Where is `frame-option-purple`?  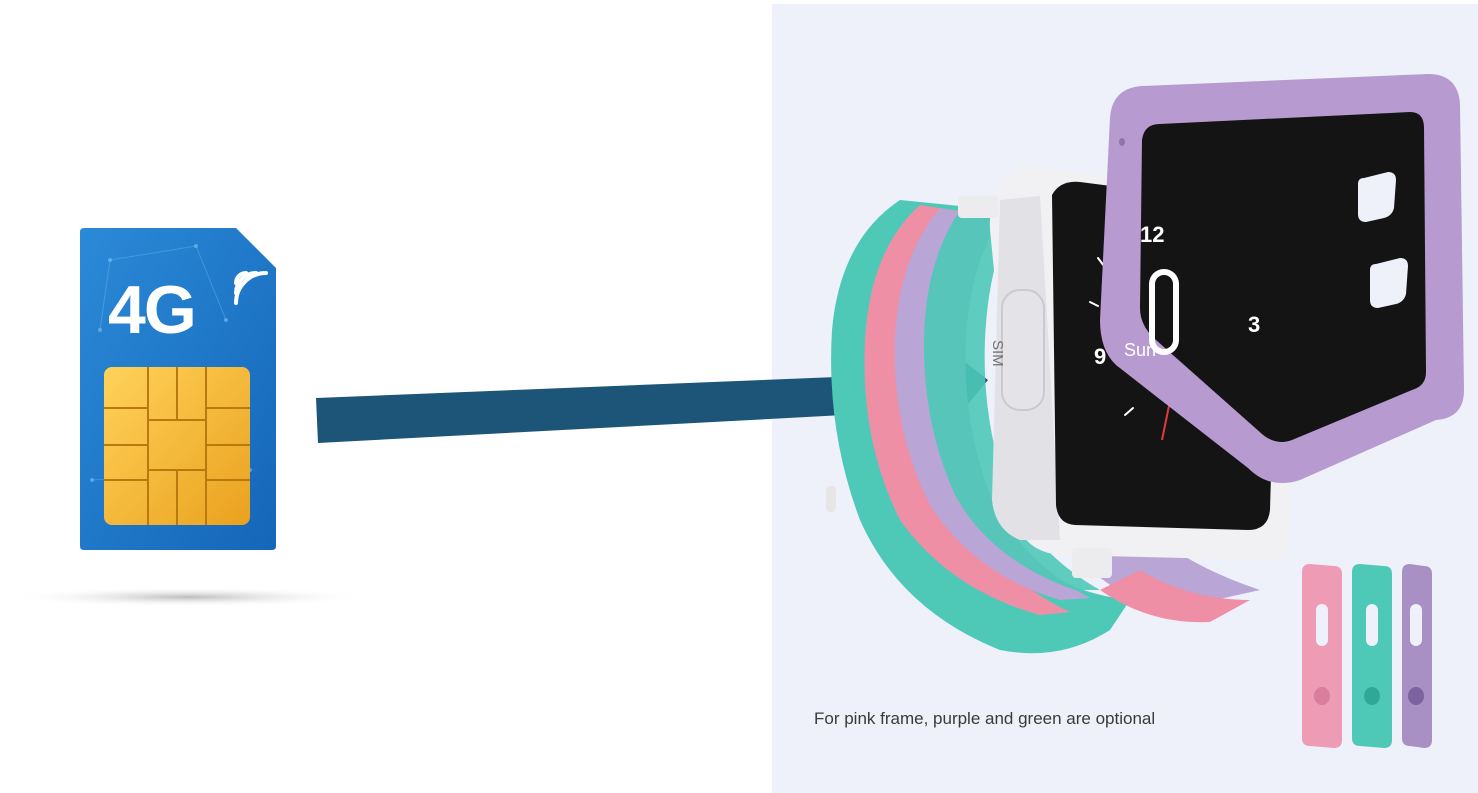 frame-option-purple is located at coordinates (1417, 656).